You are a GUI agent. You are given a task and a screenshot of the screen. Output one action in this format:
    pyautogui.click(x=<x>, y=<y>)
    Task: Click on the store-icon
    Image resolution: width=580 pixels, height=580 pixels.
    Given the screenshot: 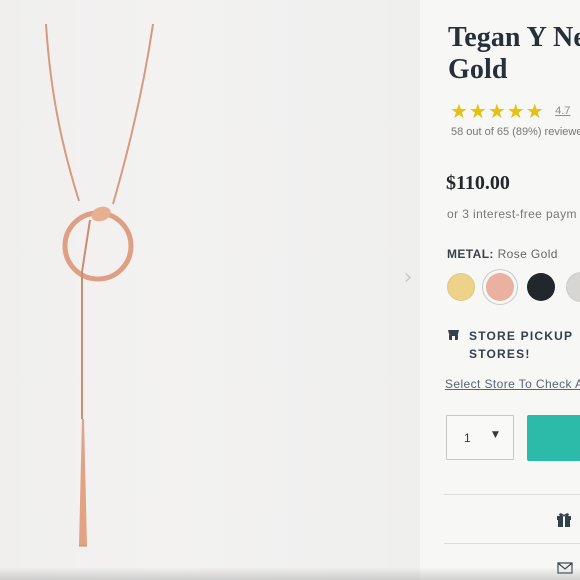 What is the action you would take?
    pyautogui.click(x=453, y=335)
    